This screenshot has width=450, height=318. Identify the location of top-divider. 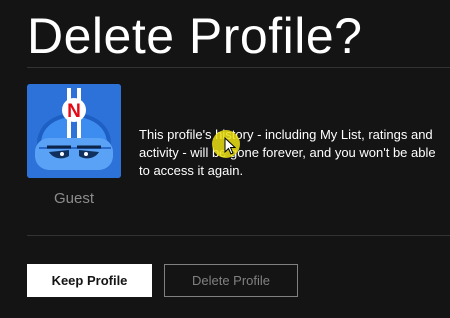
(238, 67).